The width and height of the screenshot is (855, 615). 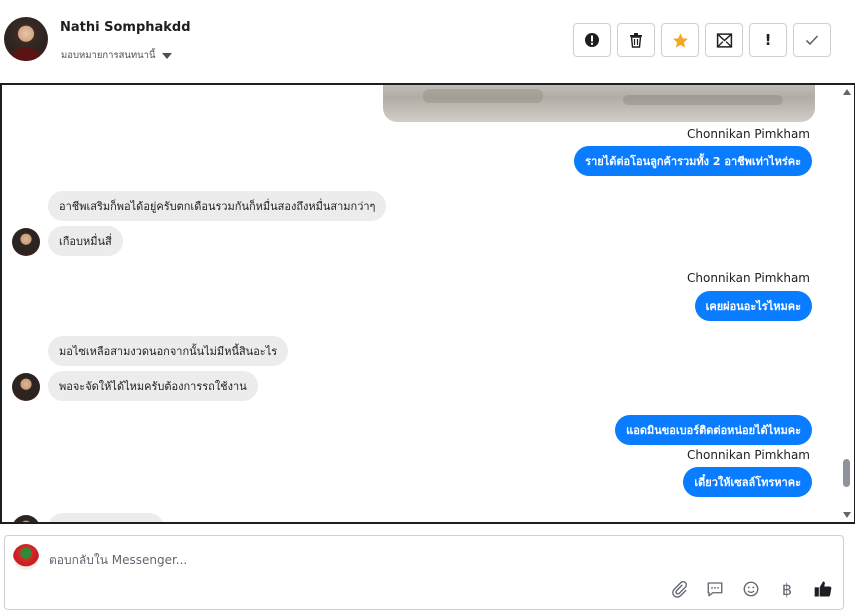 I want to click on assign-conversation-dropdown: มอบหมายการสนทนานี้, so click(x=116, y=55).